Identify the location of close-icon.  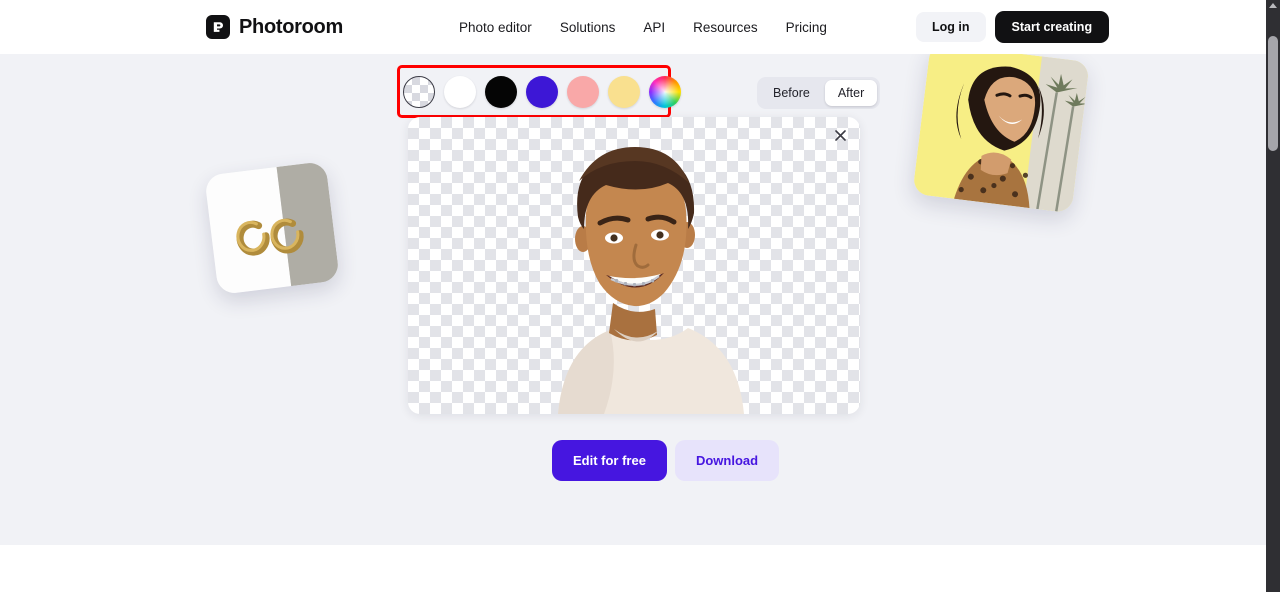
(840, 135).